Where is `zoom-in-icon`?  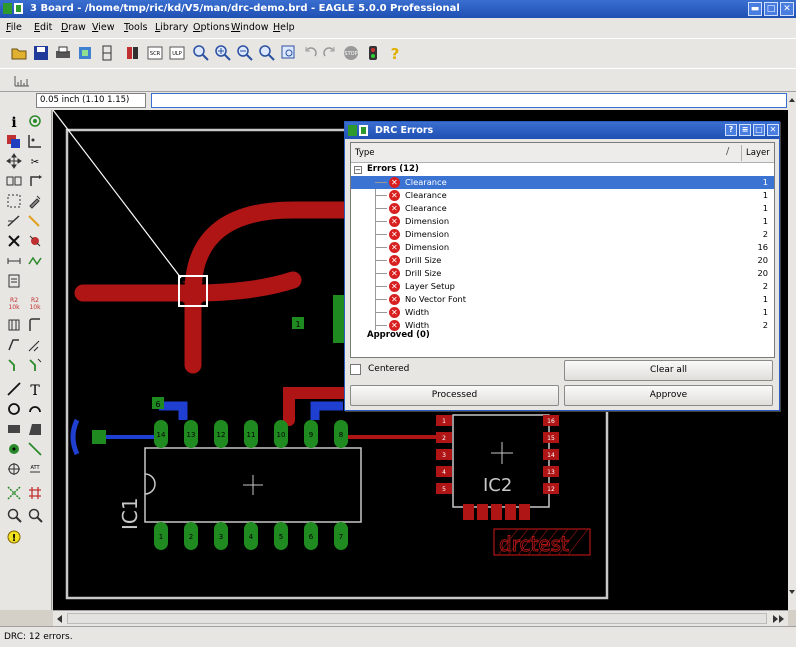 zoom-in-icon is located at coordinates (223, 53).